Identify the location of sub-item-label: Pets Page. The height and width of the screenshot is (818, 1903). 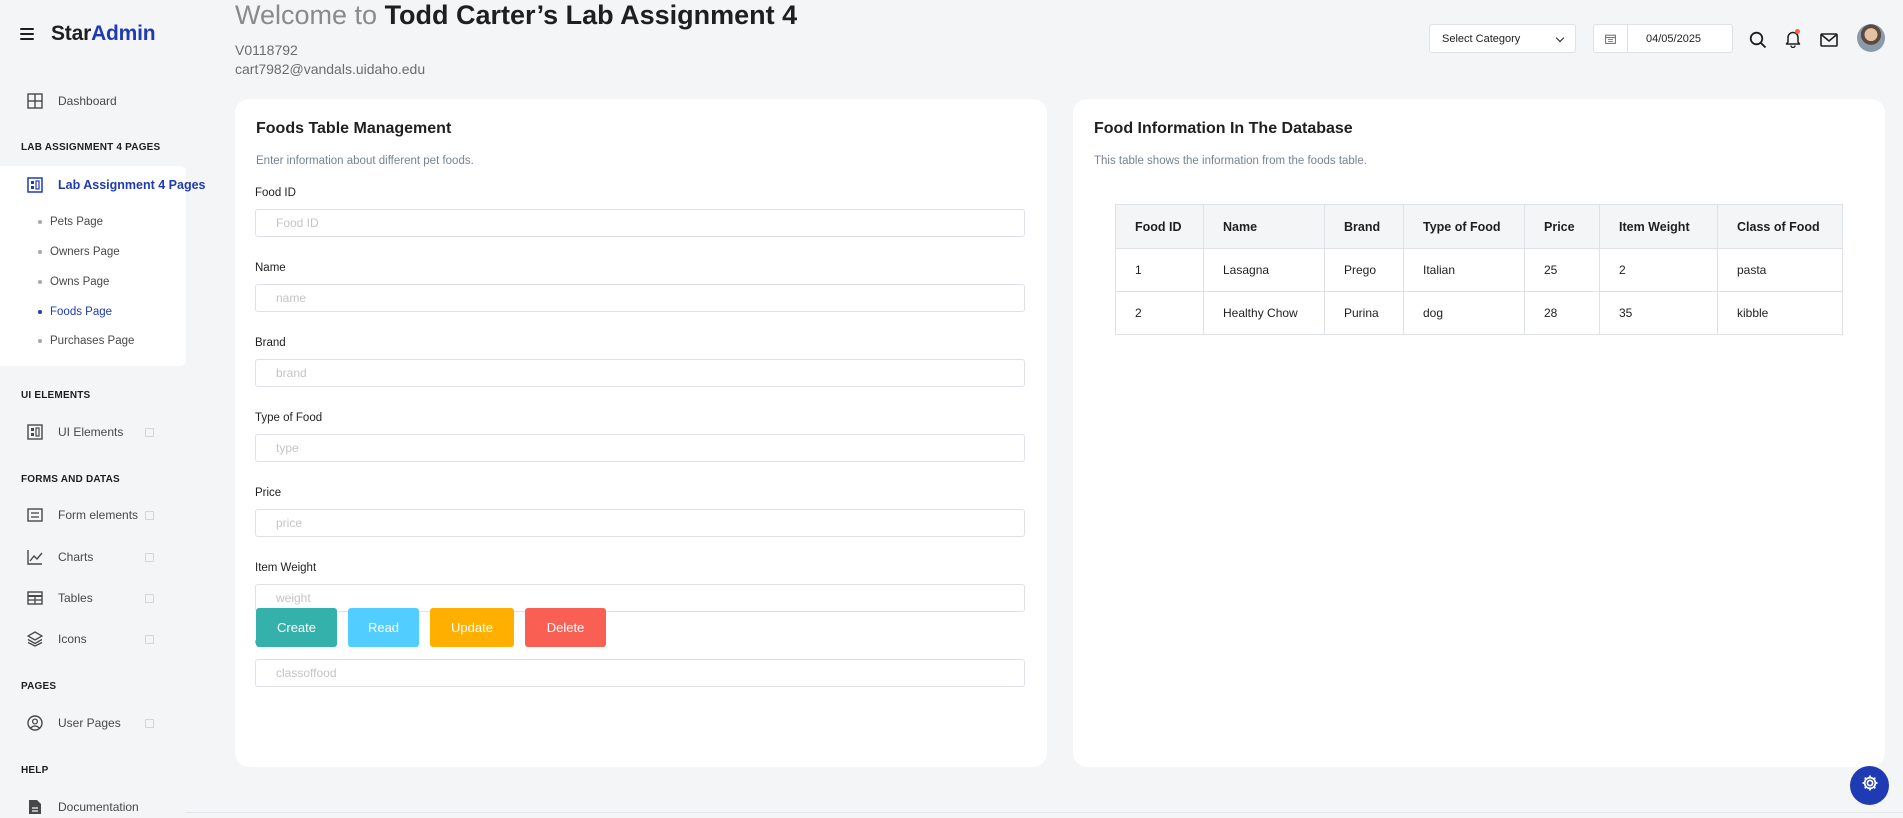
(77, 222).